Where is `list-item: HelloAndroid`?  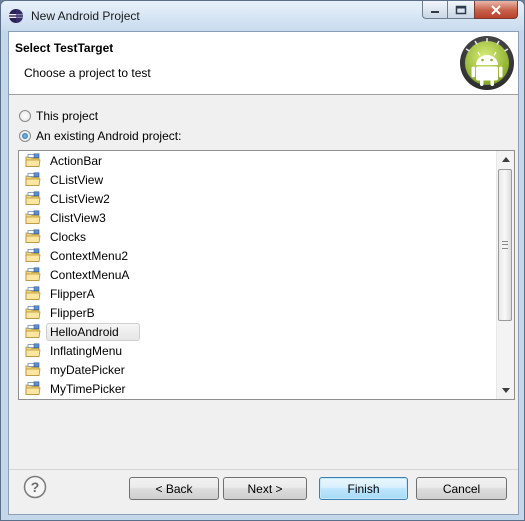
list-item: HelloAndroid is located at coordinates (254, 331).